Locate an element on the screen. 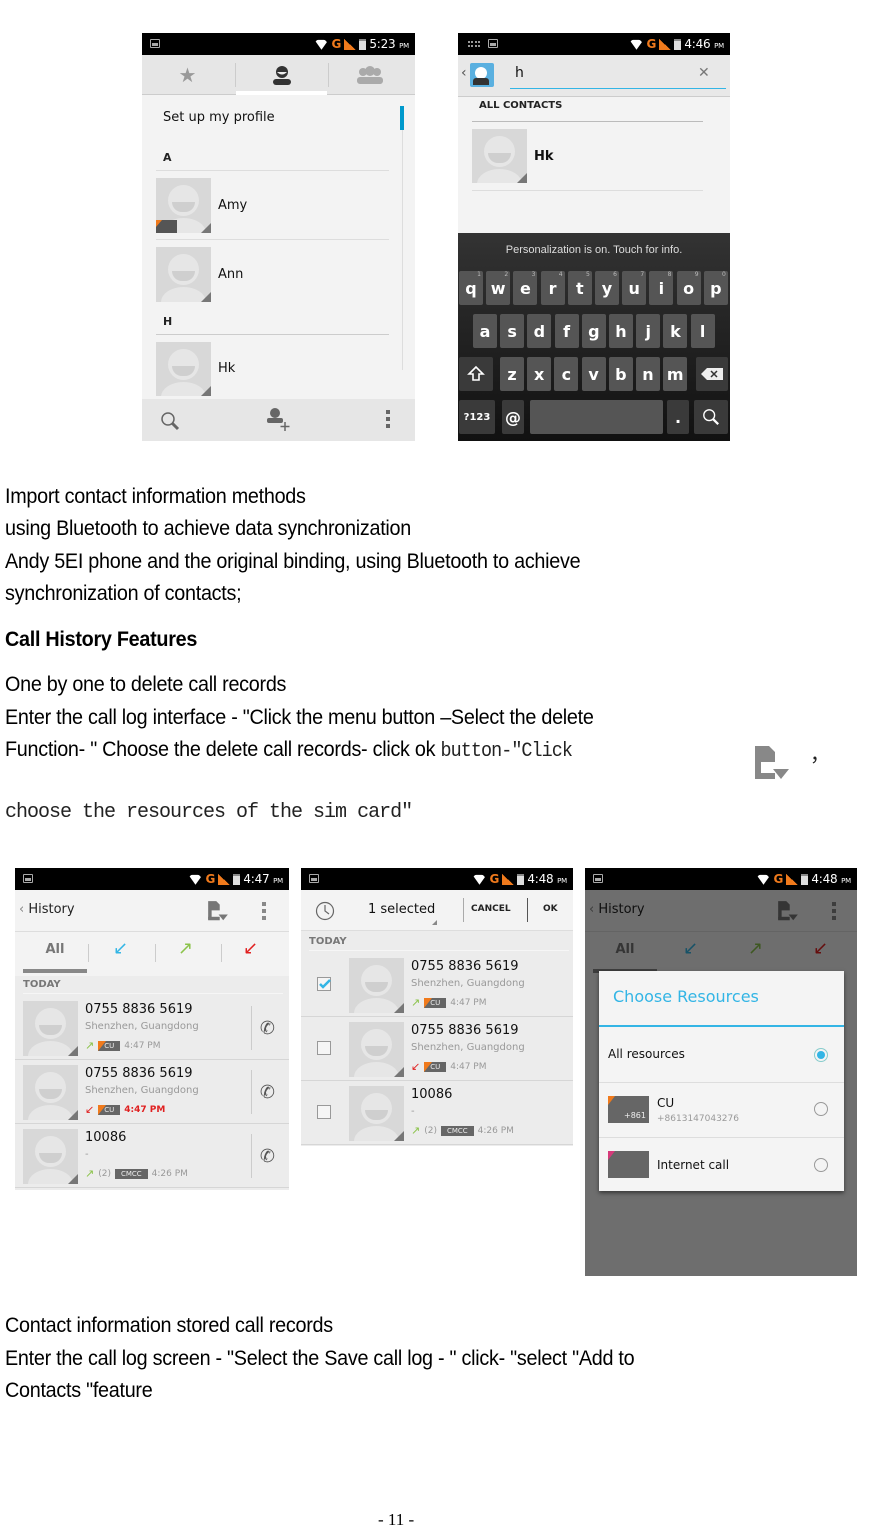  outgoing-call-icon: ↗ is located at coordinates (90, 1045).